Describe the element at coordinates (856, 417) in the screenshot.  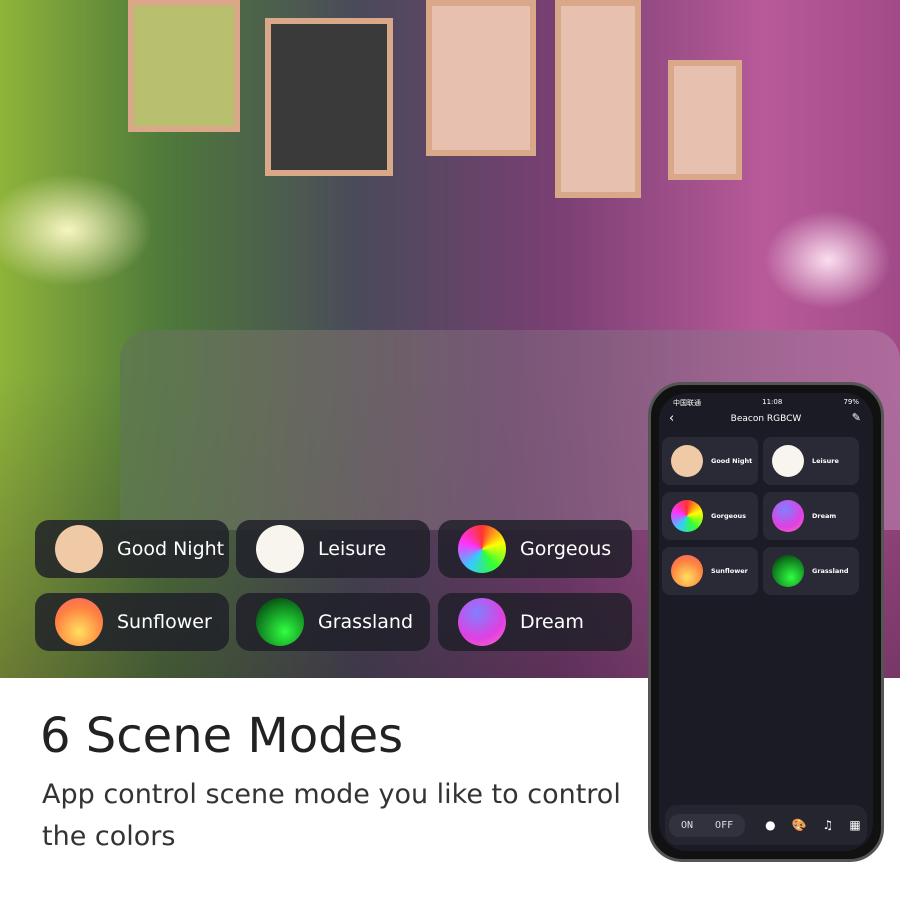
I see `edit-icon: ✎` at that location.